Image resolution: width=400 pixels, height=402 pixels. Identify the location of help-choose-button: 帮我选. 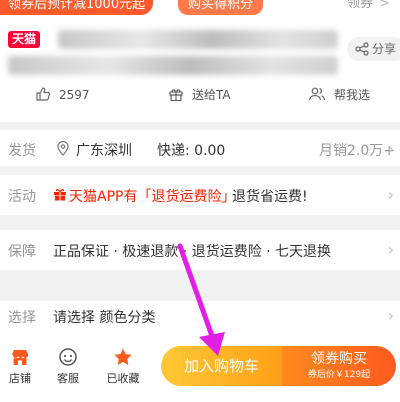
(339, 94).